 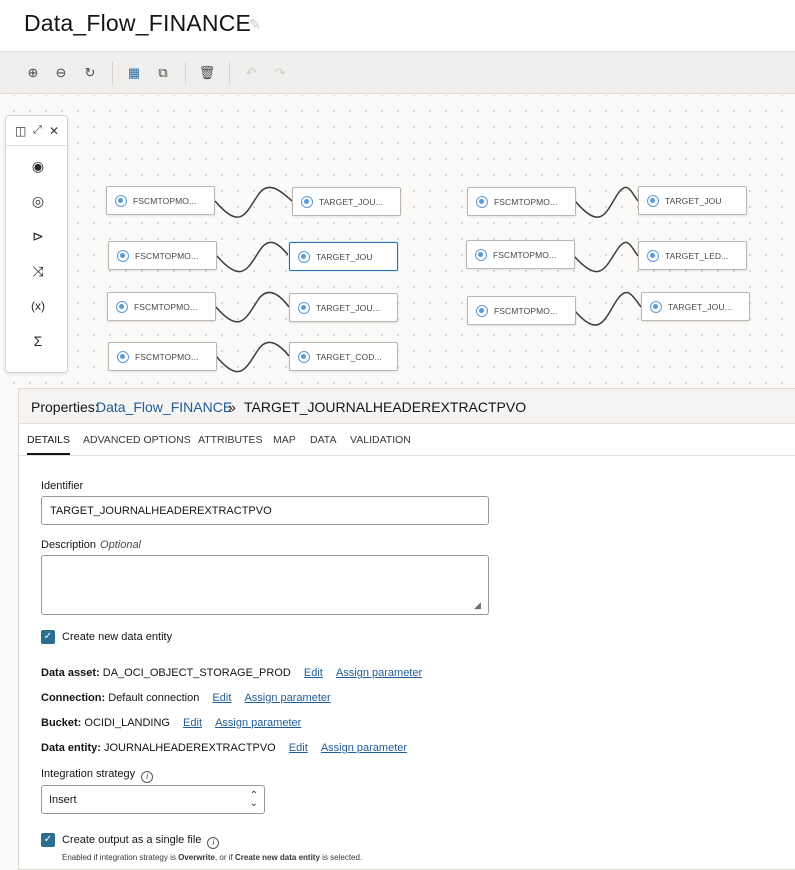 I want to click on connection-label: Connection:, so click(x=73, y=698).